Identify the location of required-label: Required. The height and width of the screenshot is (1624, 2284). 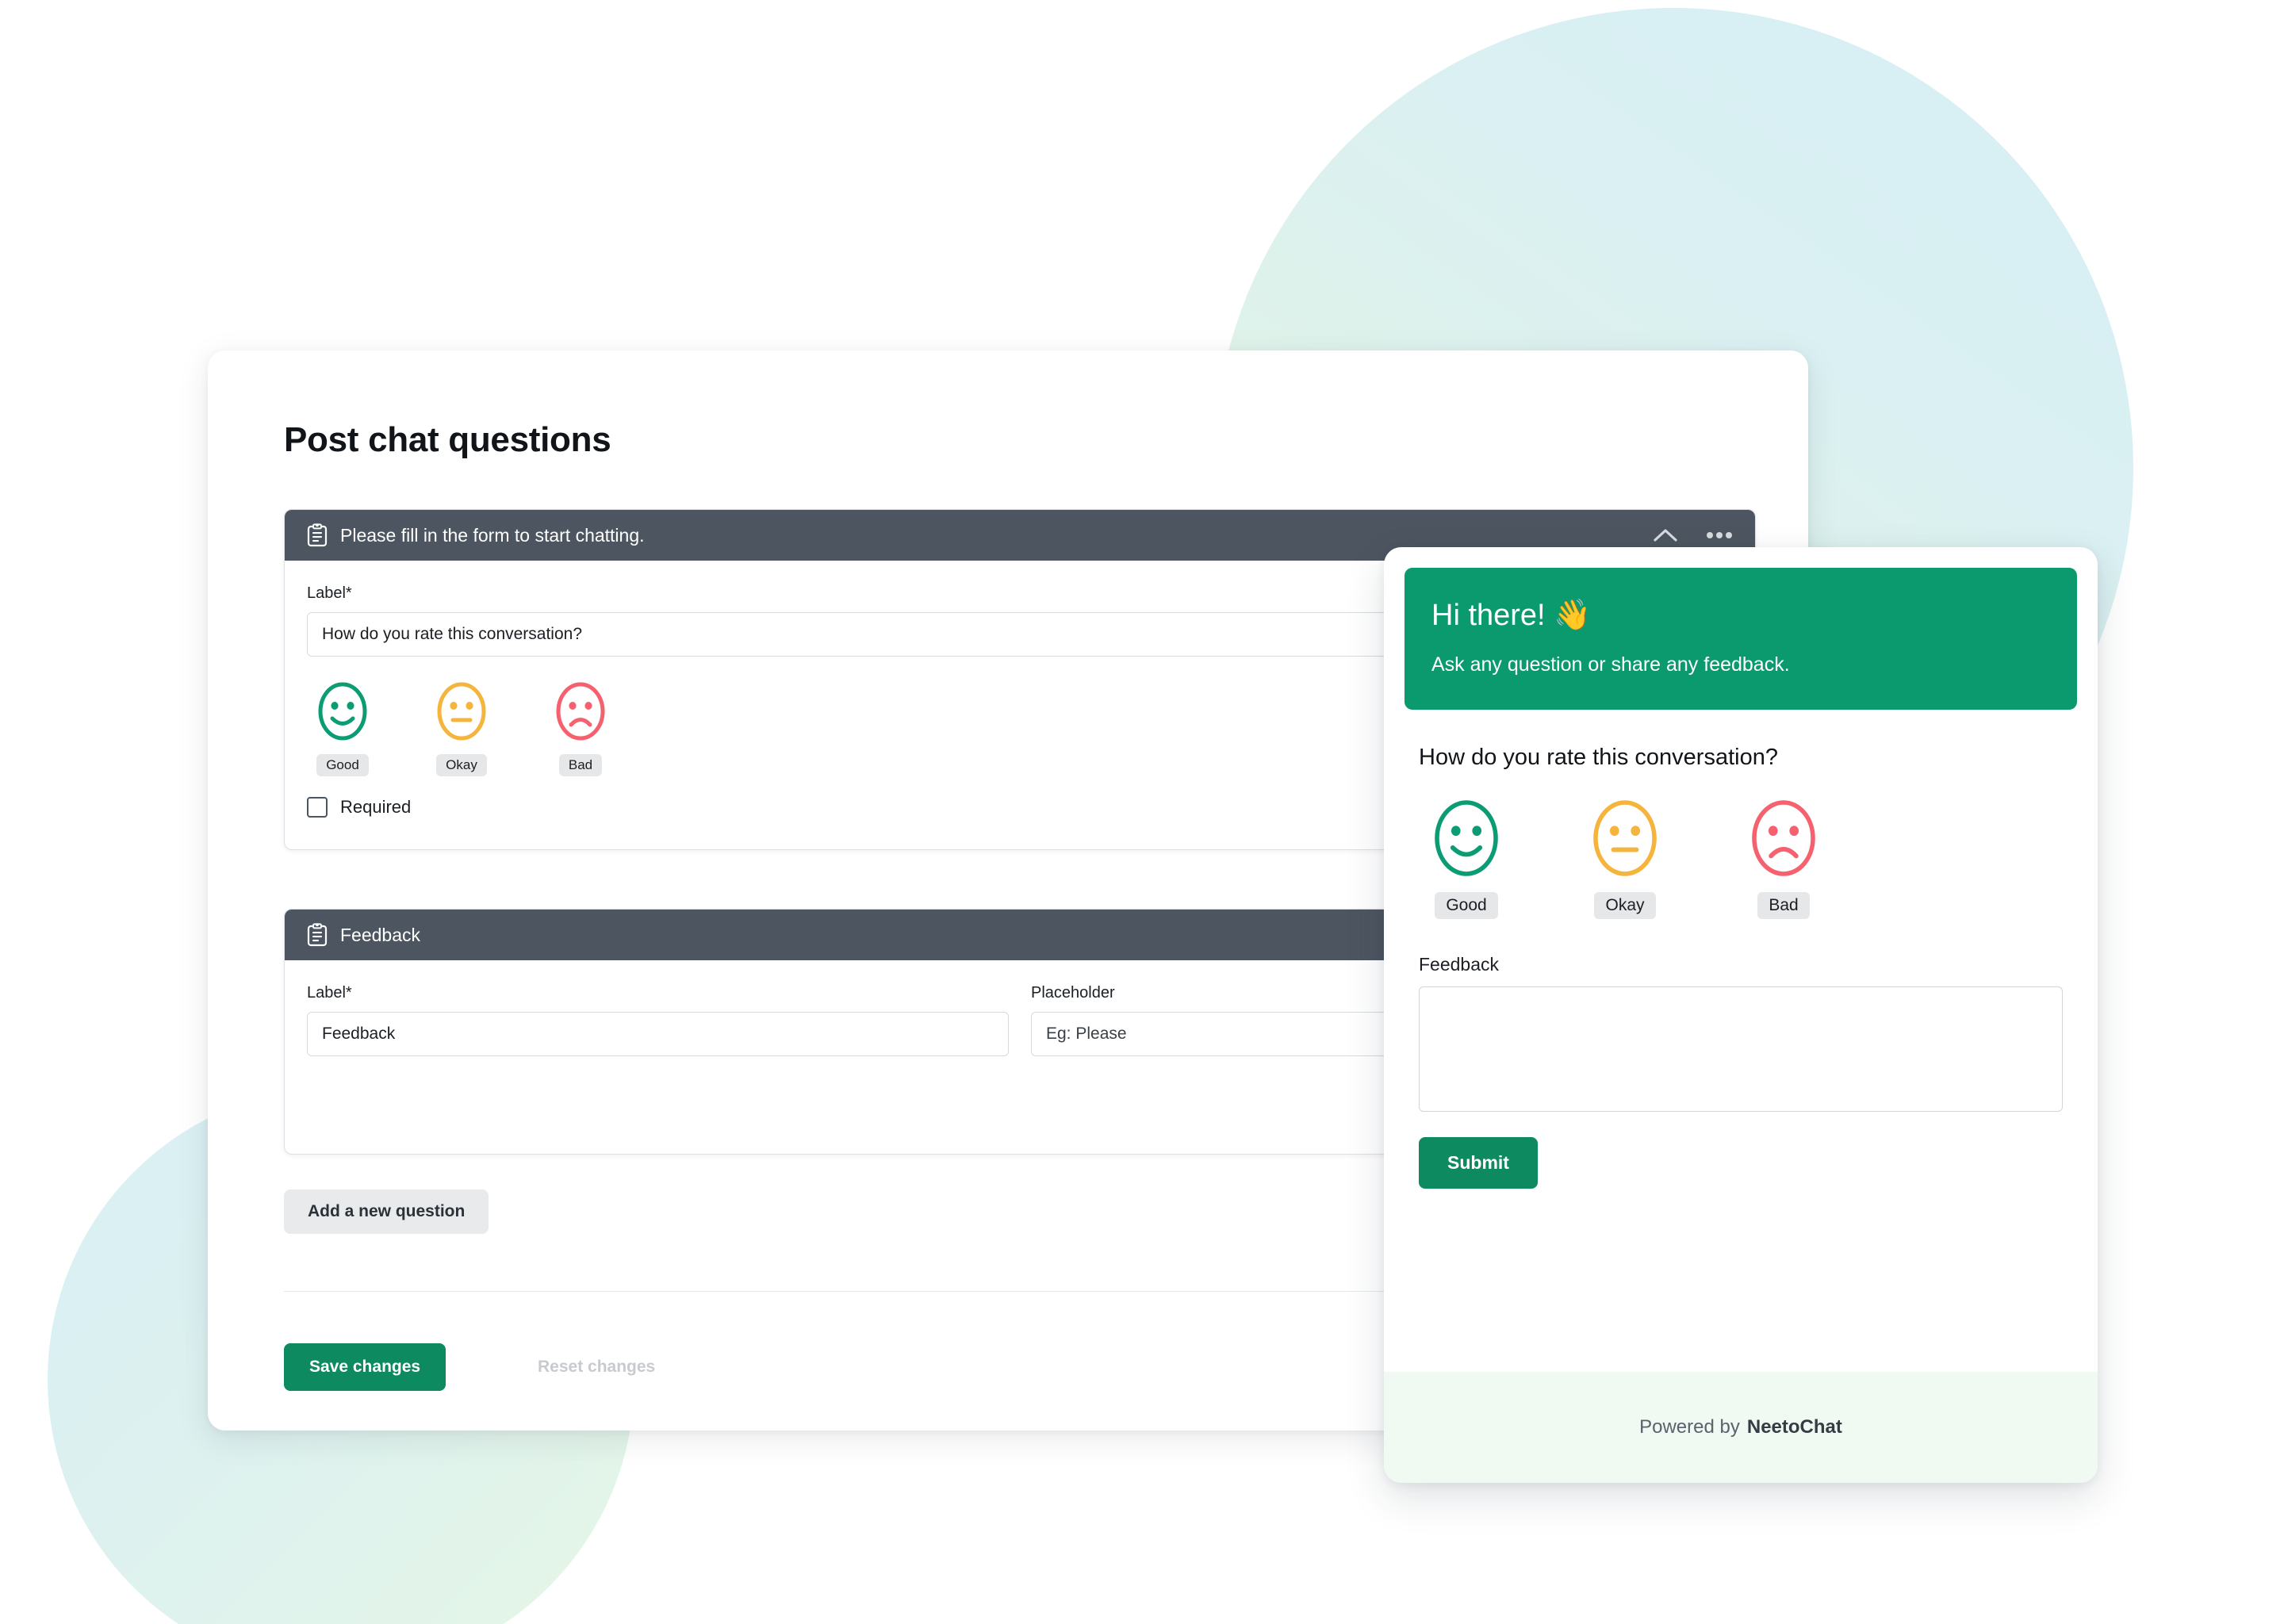
(376, 807).